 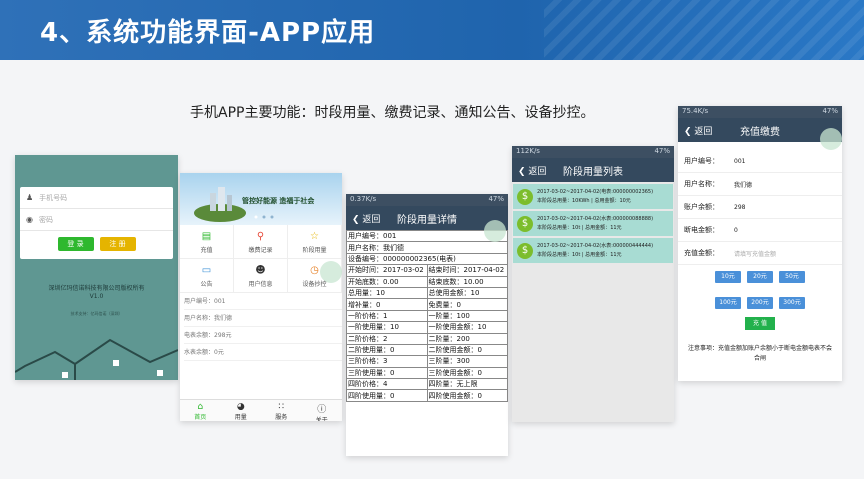 I want to click on table-cell: 一阶使用量：10, so click(x=387, y=327).